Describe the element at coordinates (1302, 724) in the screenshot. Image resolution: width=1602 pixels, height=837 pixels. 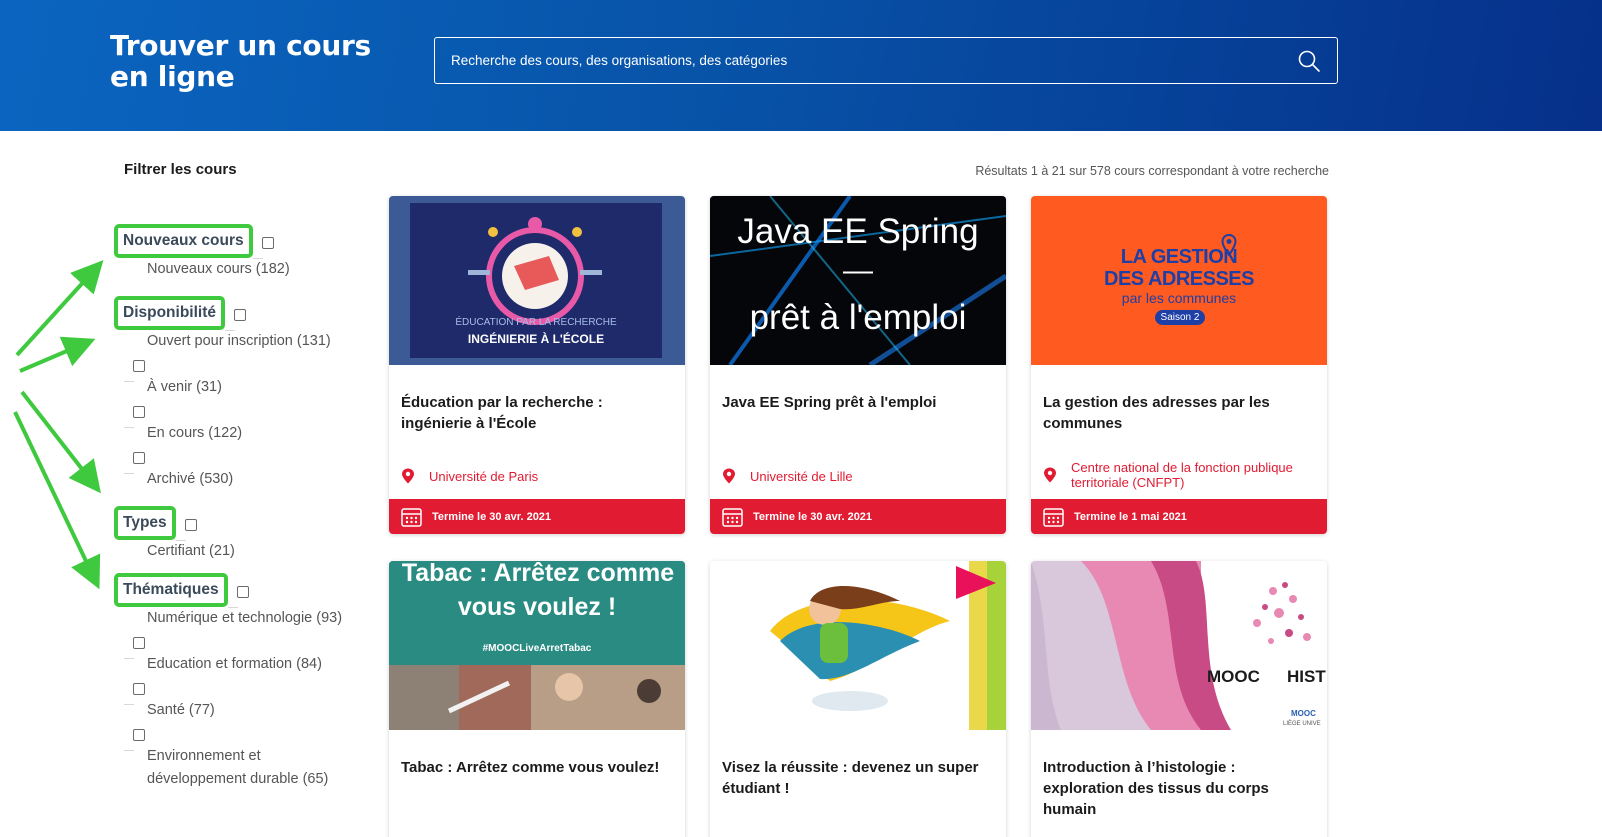
I see `thumb-caption-4: LIÈGE UNIVE` at that location.